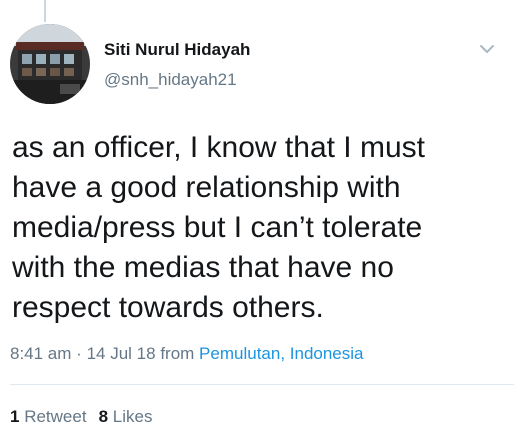 The width and height of the screenshot is (530, 445). What do you see at coordinates (262, 384) in the screenshot?
I see `divider` at bounding box center [262, 384].